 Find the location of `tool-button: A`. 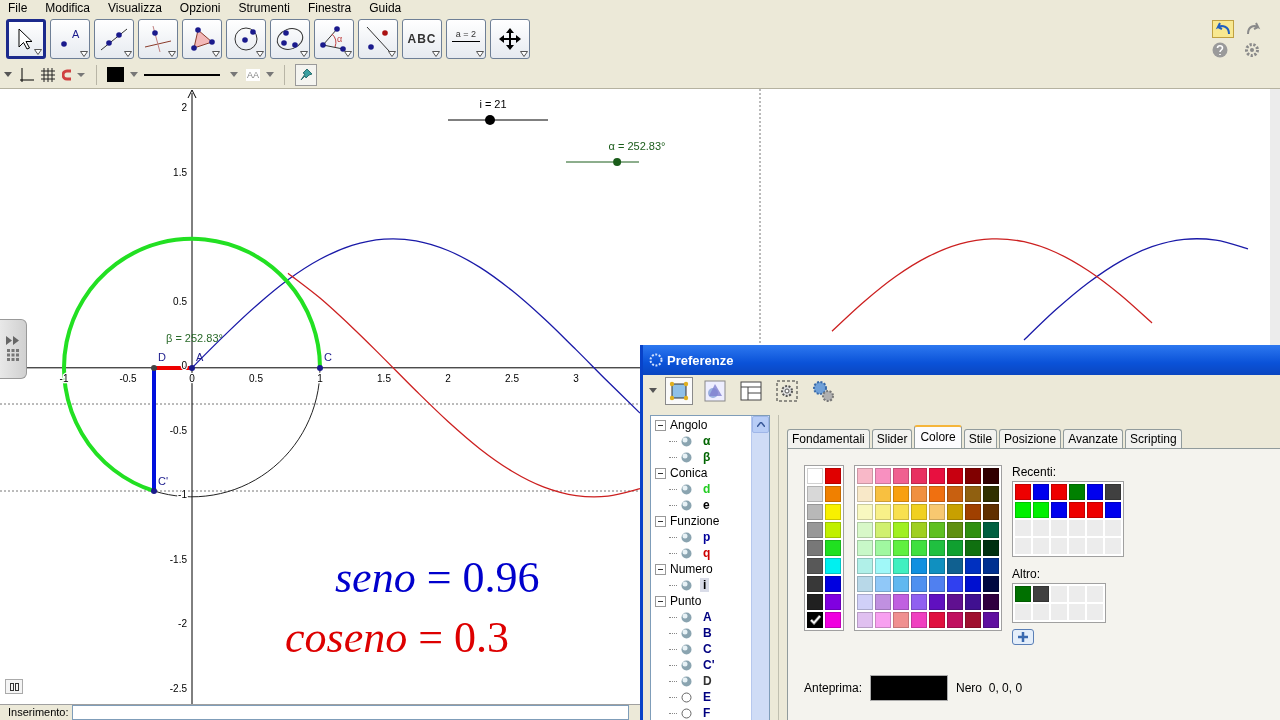

tool-button: A is located at coordinates (70, 38).